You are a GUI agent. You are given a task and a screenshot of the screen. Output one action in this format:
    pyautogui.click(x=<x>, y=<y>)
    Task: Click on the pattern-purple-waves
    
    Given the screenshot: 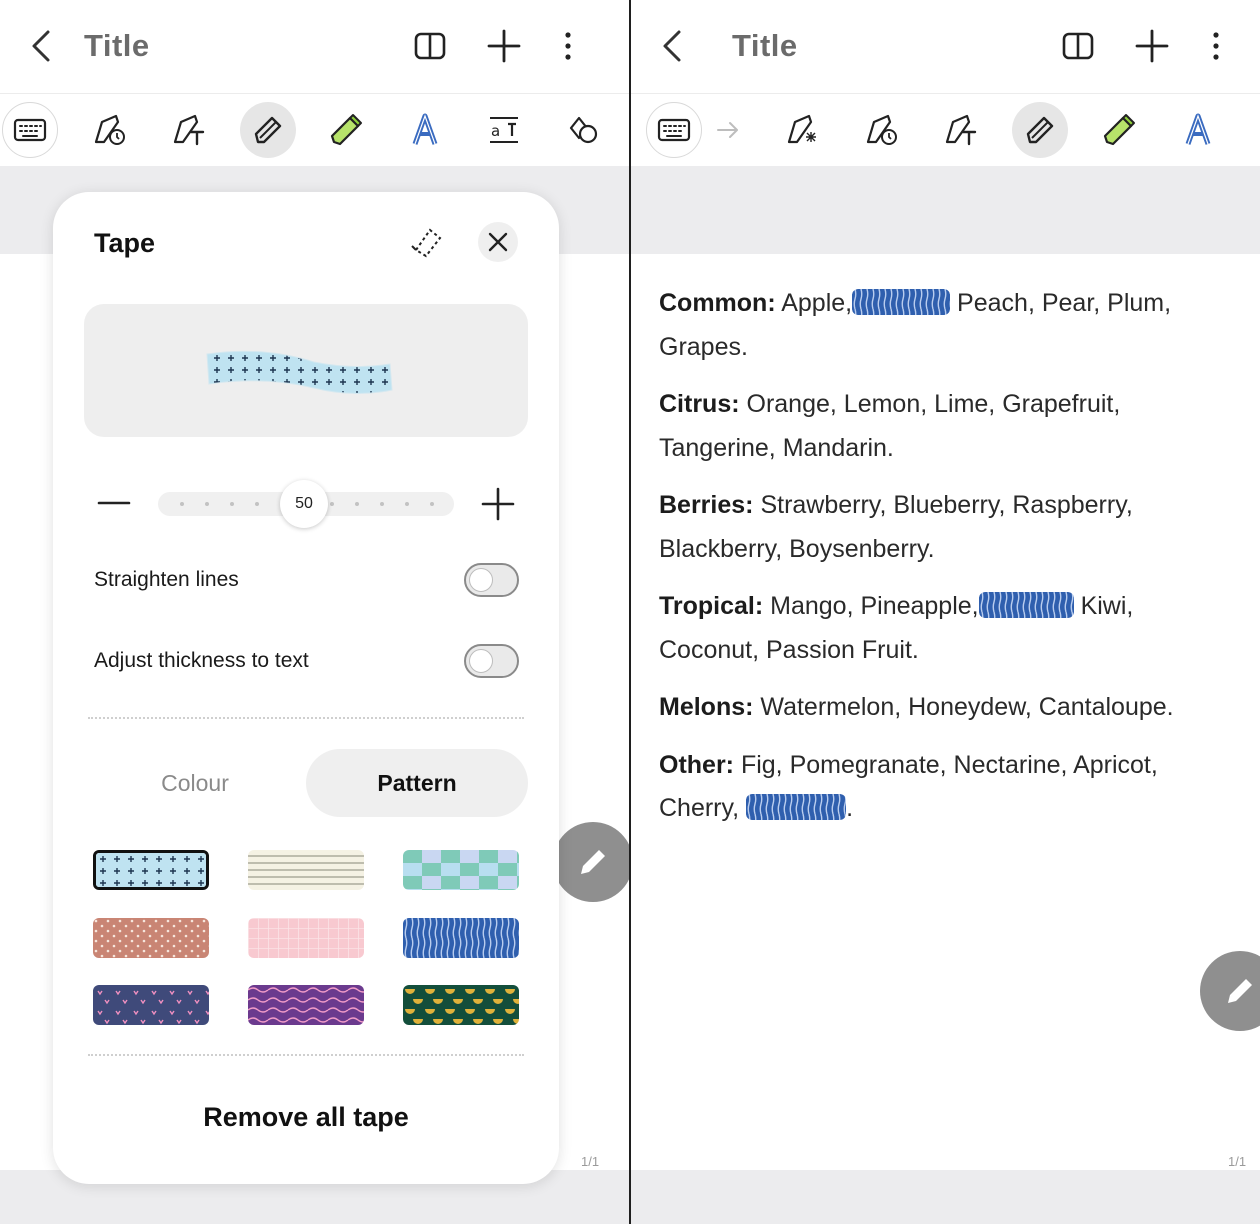 What is the action you would take?
    pyautogui.click(x=306, y=1005)
    